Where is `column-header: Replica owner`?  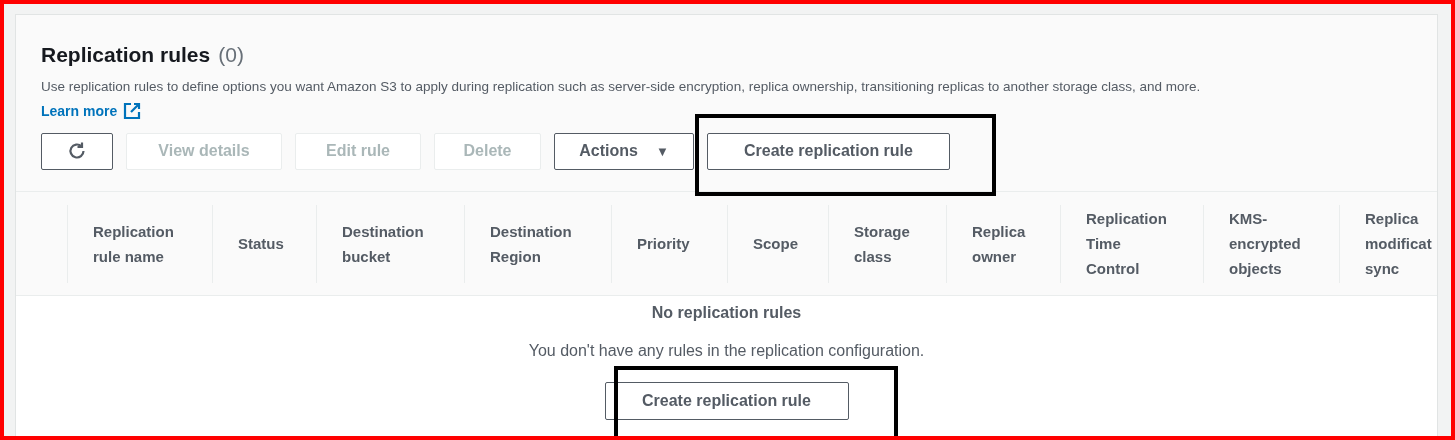 column-header: Replica owner is located at coordinates (999, 244).